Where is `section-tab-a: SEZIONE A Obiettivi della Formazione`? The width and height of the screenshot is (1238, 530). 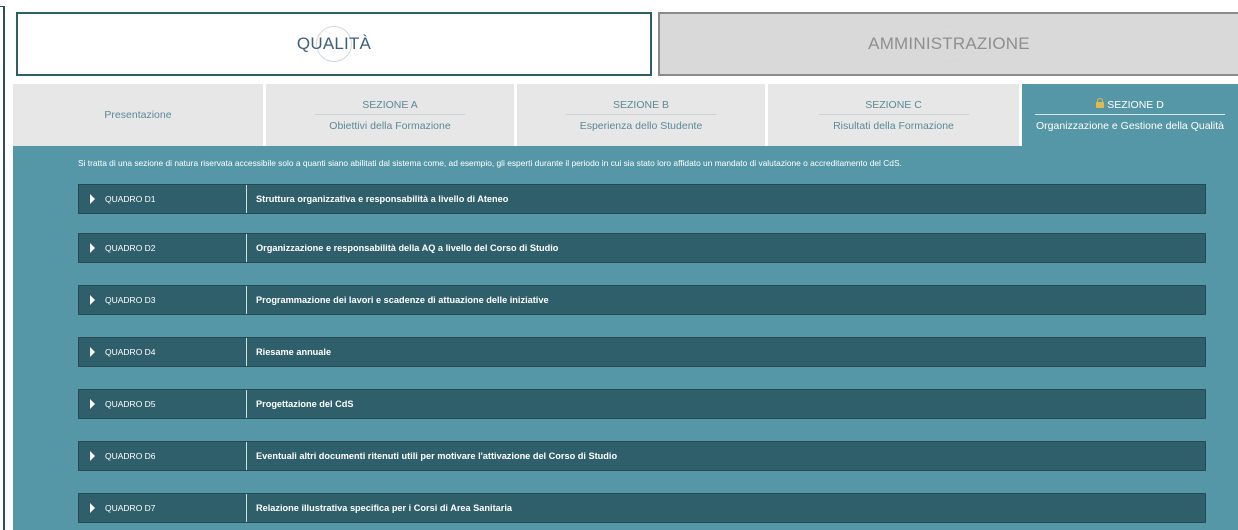
section-tab-a: SEZIONE A Obiettivi della Formazione is located at coordinates (391, 115).